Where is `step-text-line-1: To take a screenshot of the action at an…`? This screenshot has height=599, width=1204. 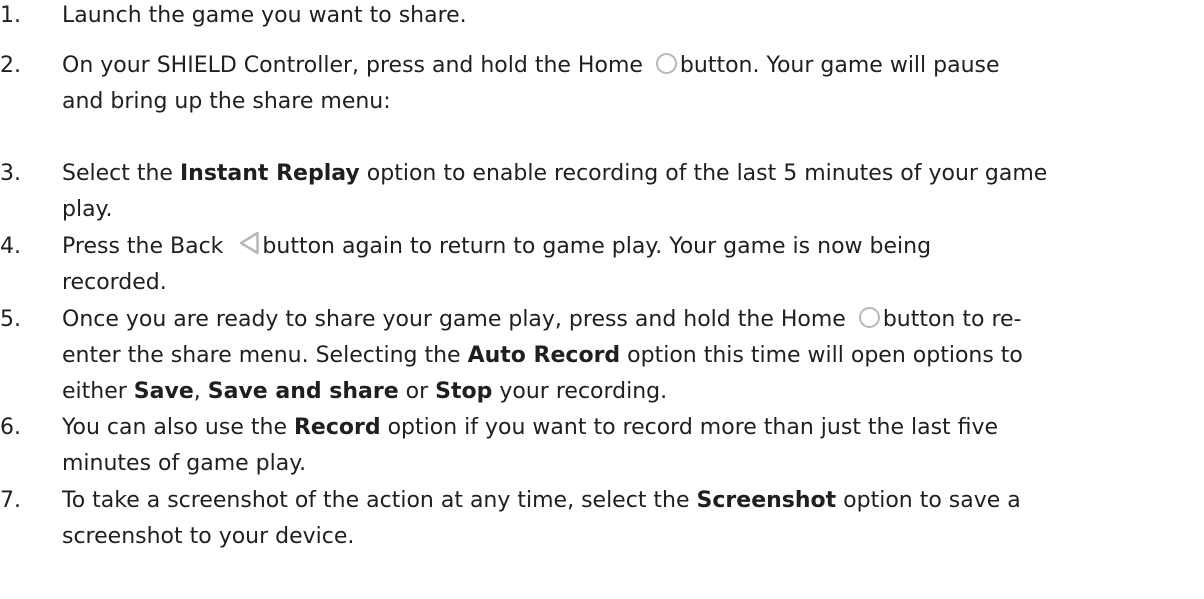 step-text-line-1: To take a screenshot of the action at an… is located at coordinates (541, 500).